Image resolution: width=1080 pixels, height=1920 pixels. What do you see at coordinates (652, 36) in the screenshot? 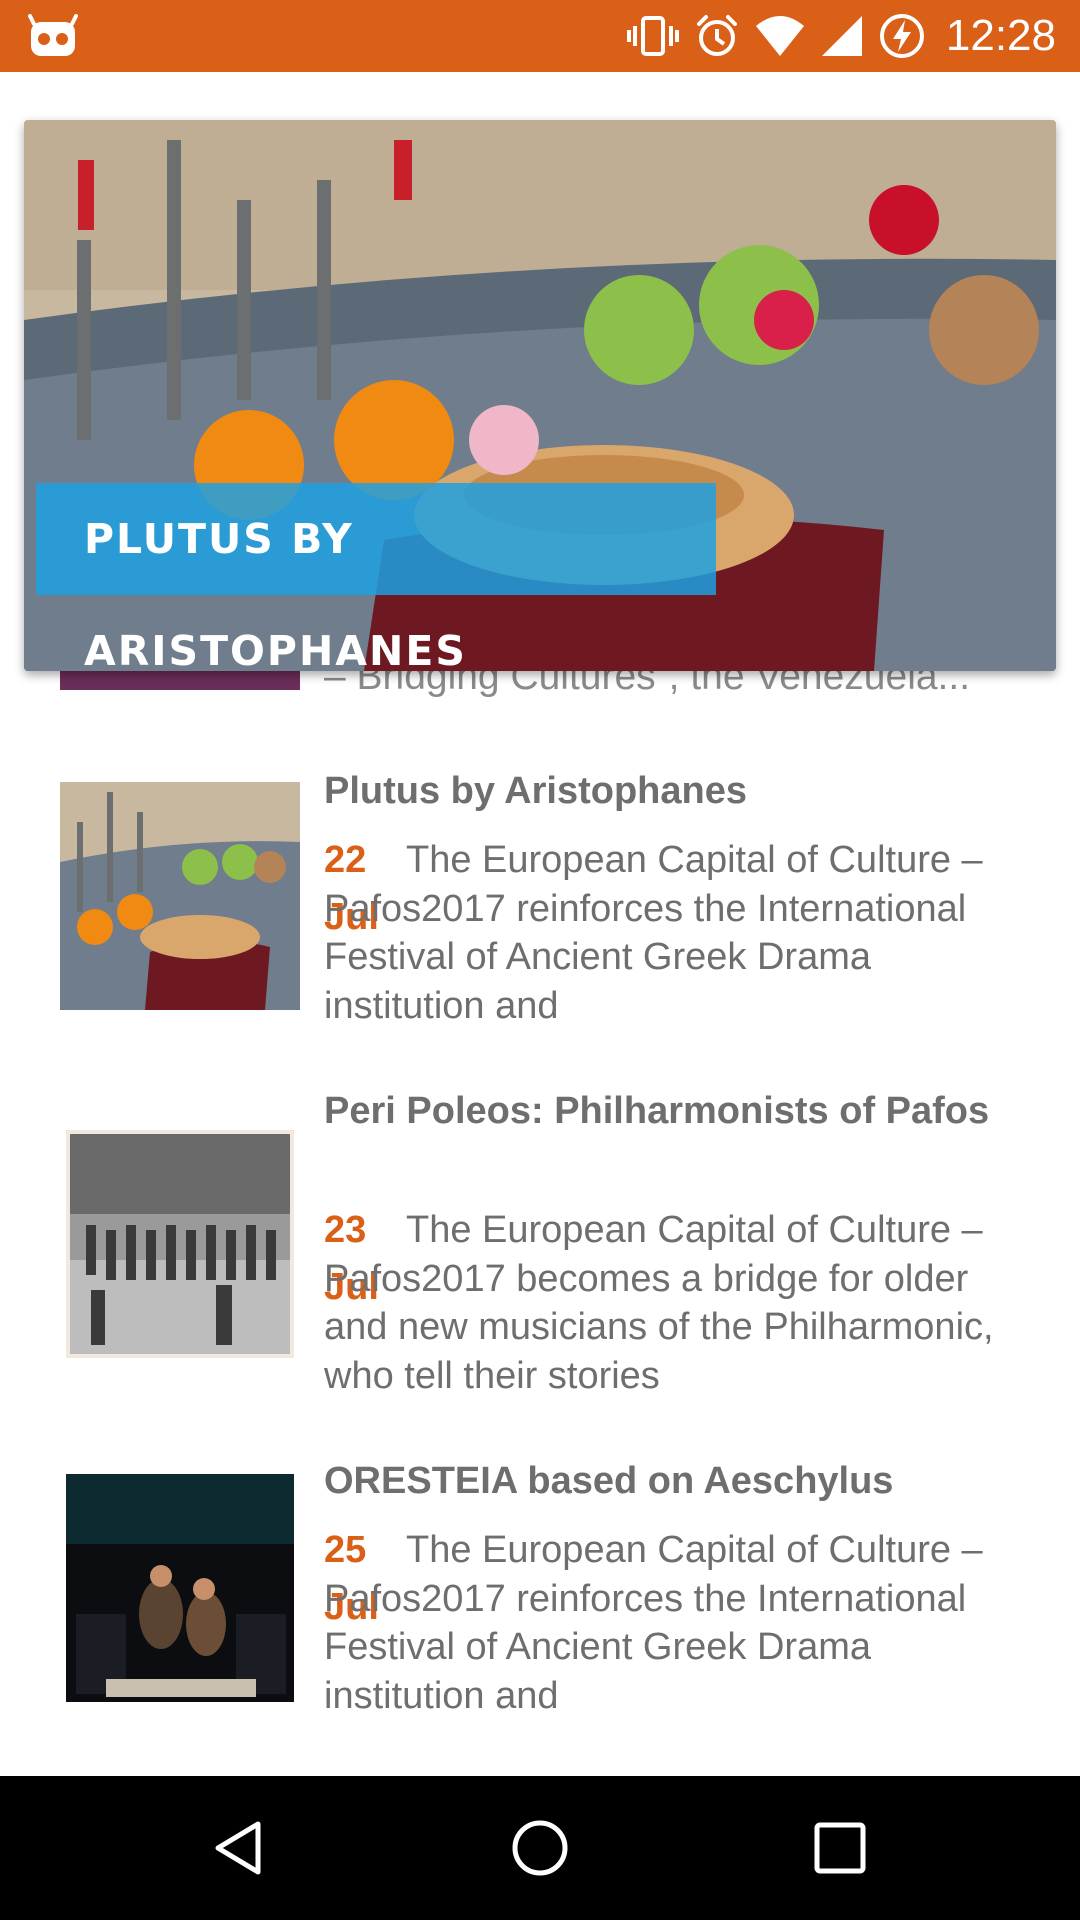
I see `vibrate-icon` at bounding box center [652, 36].